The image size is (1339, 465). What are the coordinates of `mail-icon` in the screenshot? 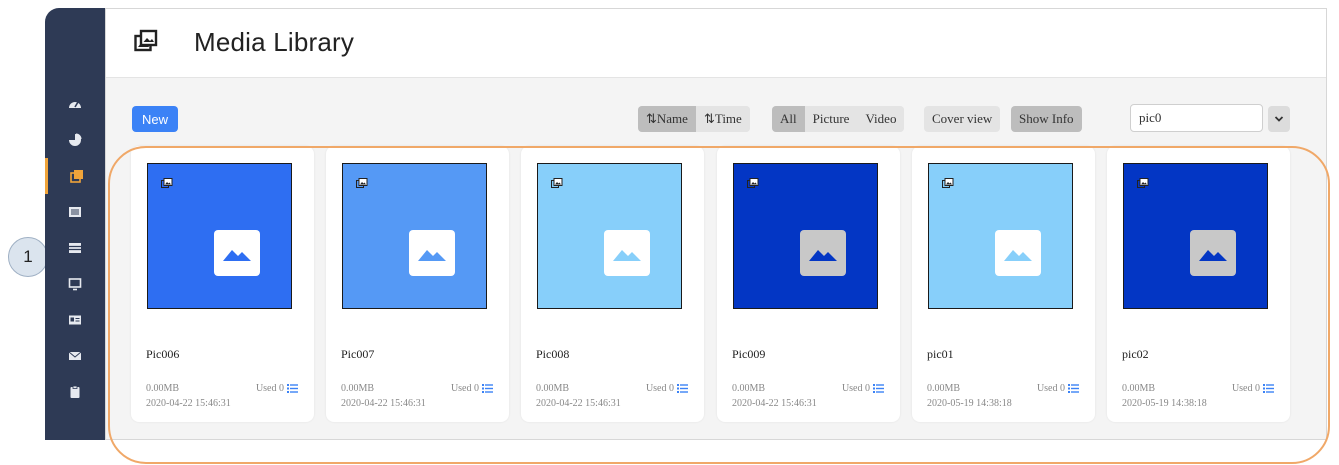 It's located at (75, 355).